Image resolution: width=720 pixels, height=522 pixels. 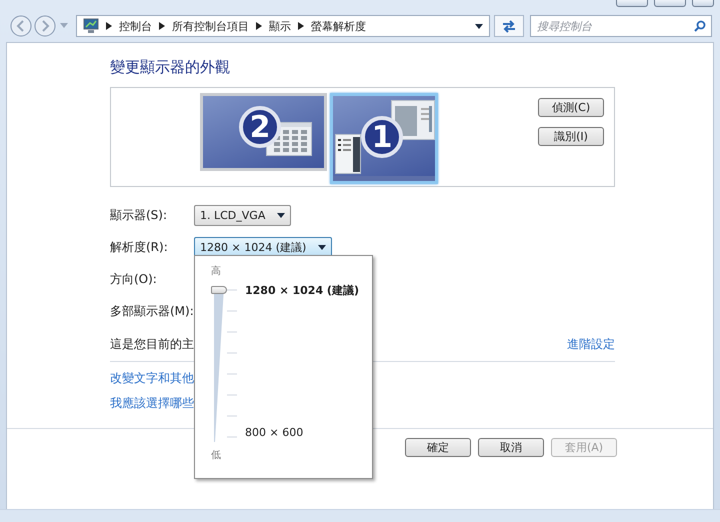 I want to click on resolution-option: 1280 × 1024 (建議), so click(x=302, y=290).